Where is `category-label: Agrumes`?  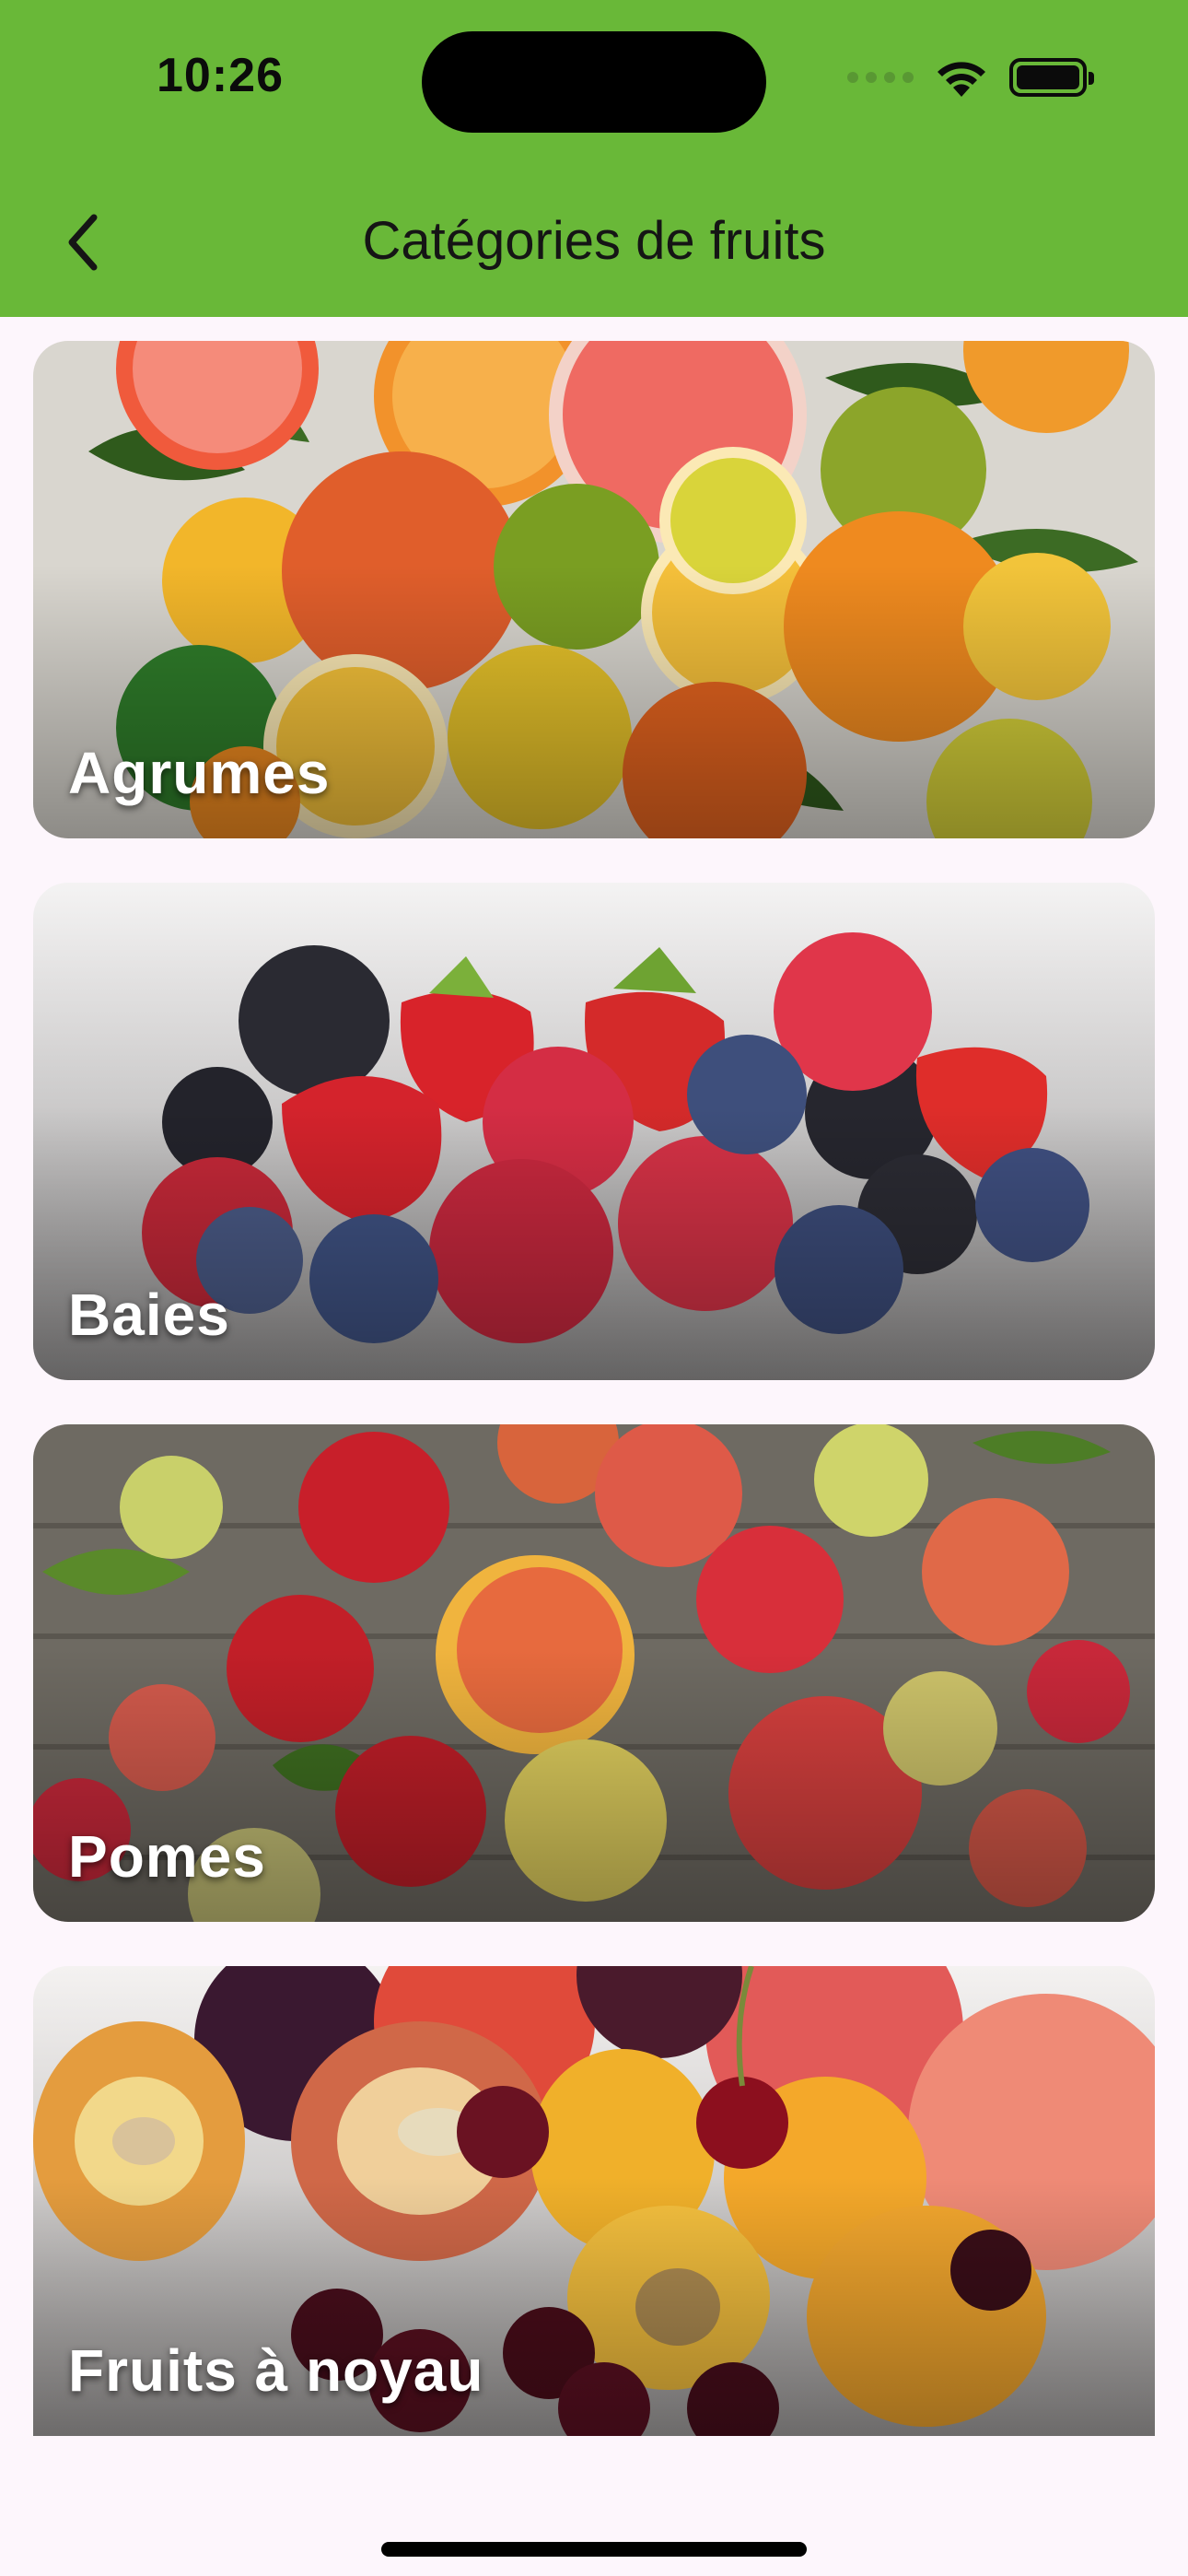 category-label: Agrumes is located at coordinates (199, 773).